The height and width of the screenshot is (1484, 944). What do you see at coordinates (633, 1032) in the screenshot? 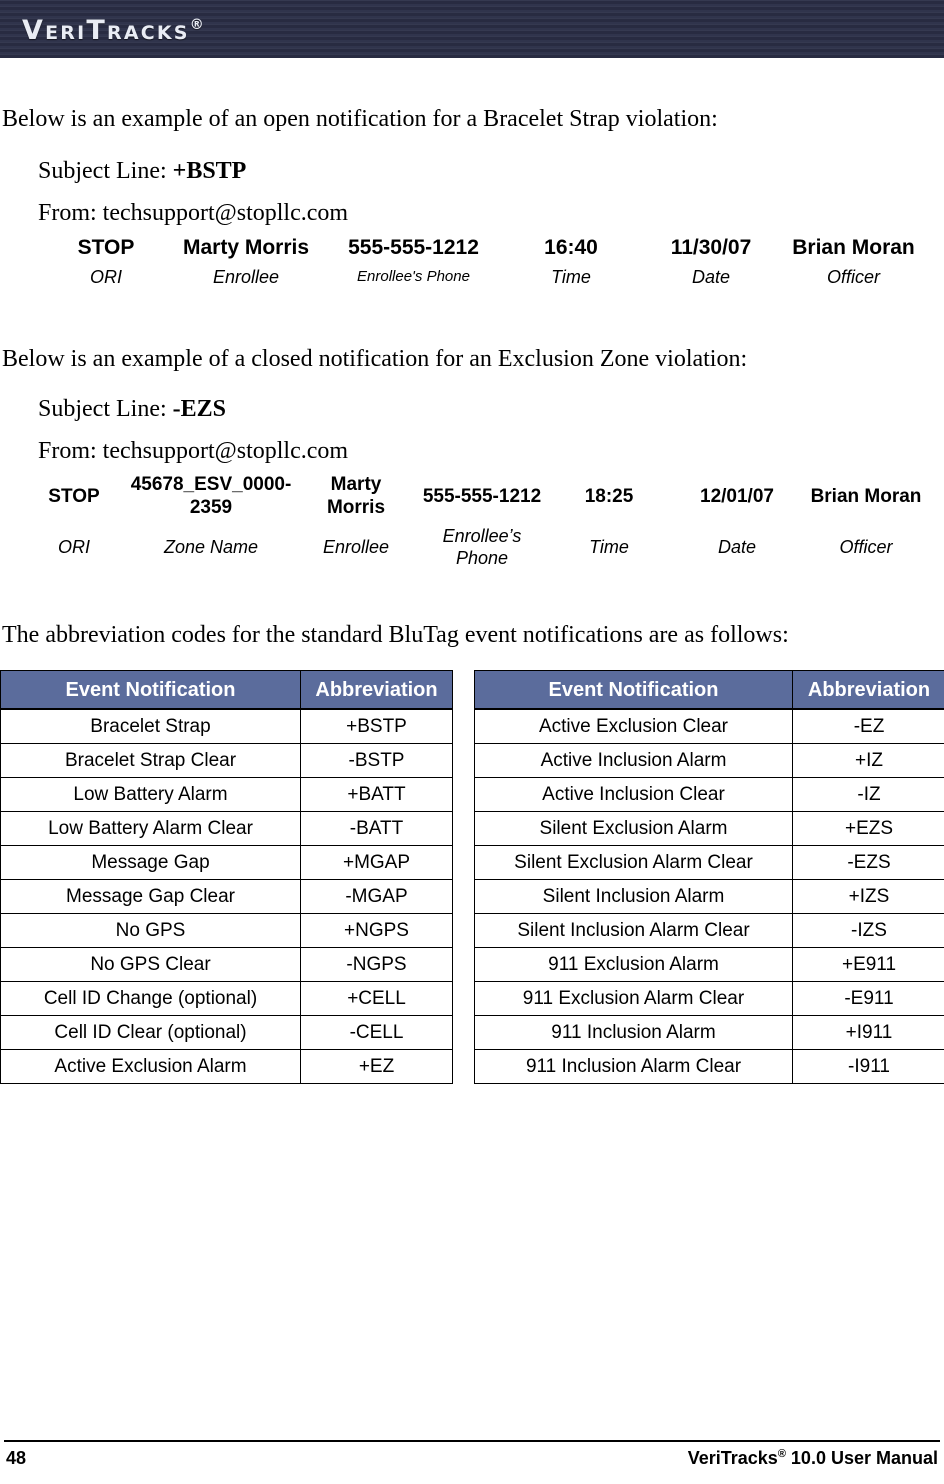
I see `cell-event-notification: 911 Inclusion Alarm` at bounding box center [633, 1032].